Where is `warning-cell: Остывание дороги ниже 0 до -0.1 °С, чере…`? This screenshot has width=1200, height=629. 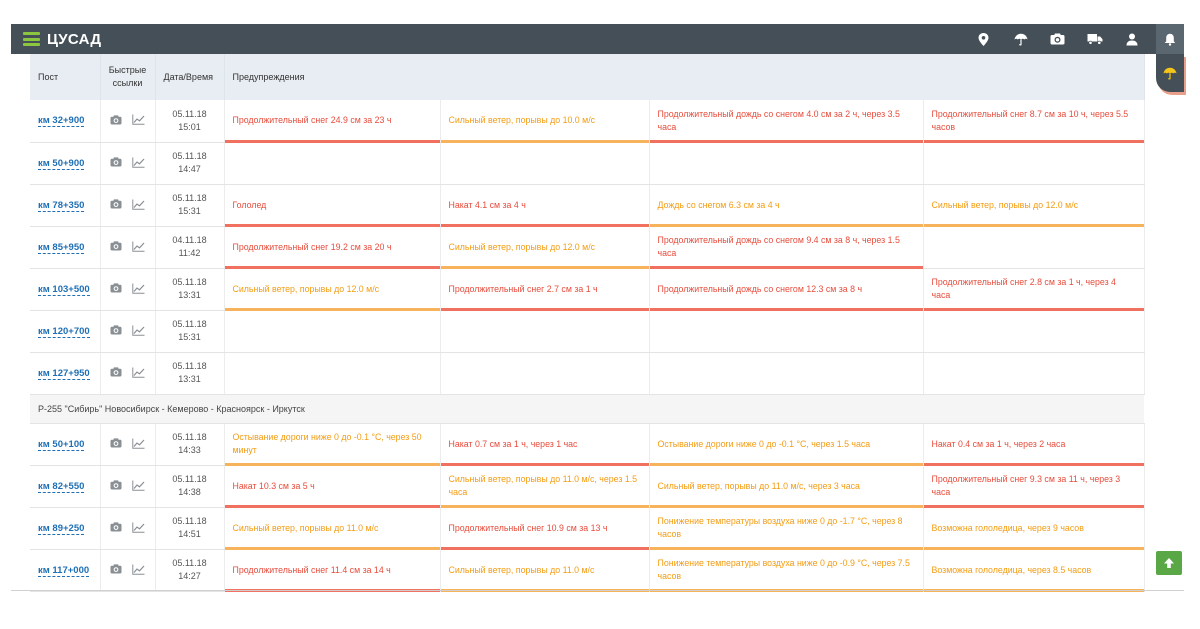
warning-cell: Остывание дороги ниже 0 до -0.1 °С, чере… is located at coordinates (786, 444).